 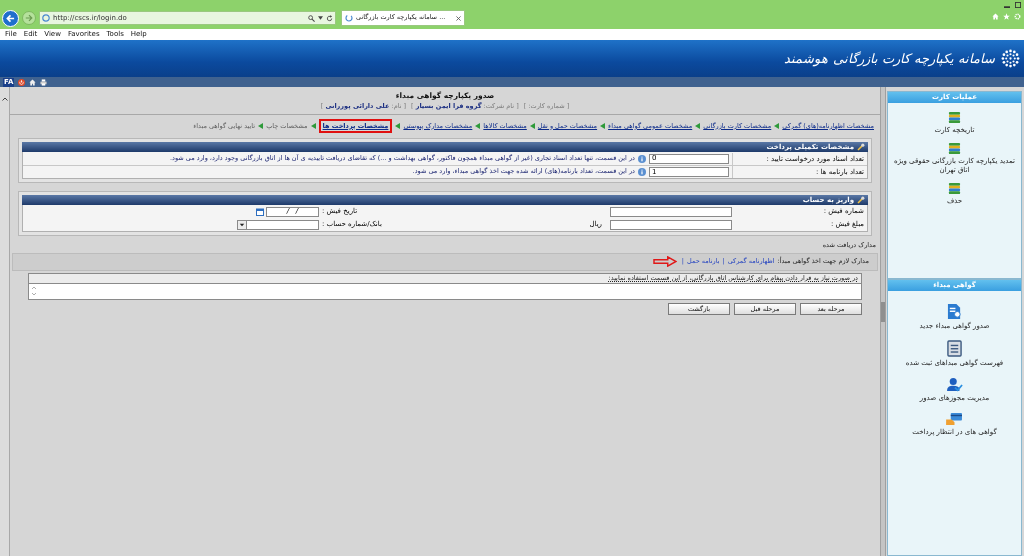 What do you see at coordinates (46, 18) in the screenshot?
I see `ring-icon` at bounding box center [46, 18].